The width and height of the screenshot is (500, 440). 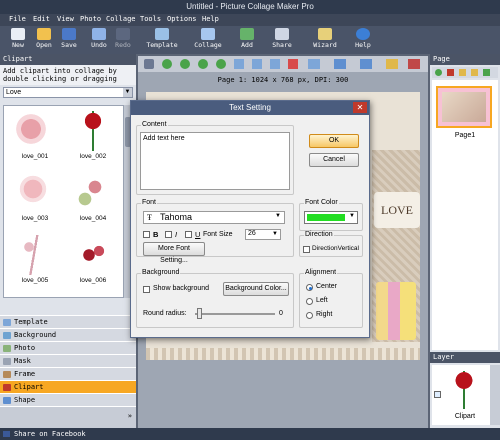 What do you see at coordinates (221, 64) in the screenshot?
I see `move-down-icon` at bounding box center [221, 64].